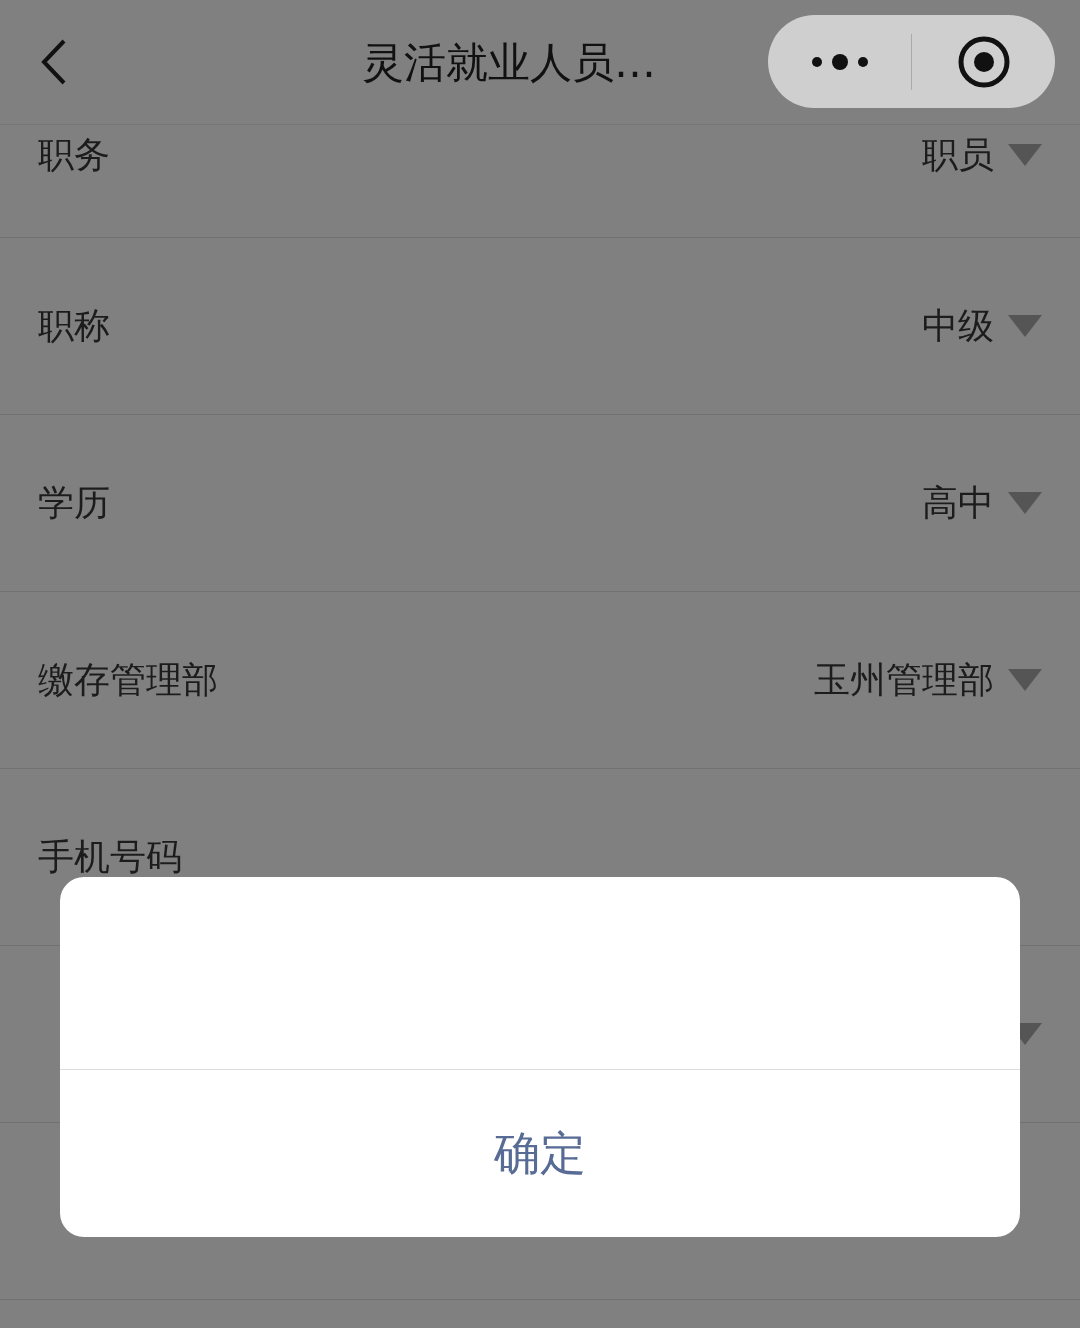  Describe the element at coordinates (74, 155) in the screenshot. I see `field-label: 职务` at that location.